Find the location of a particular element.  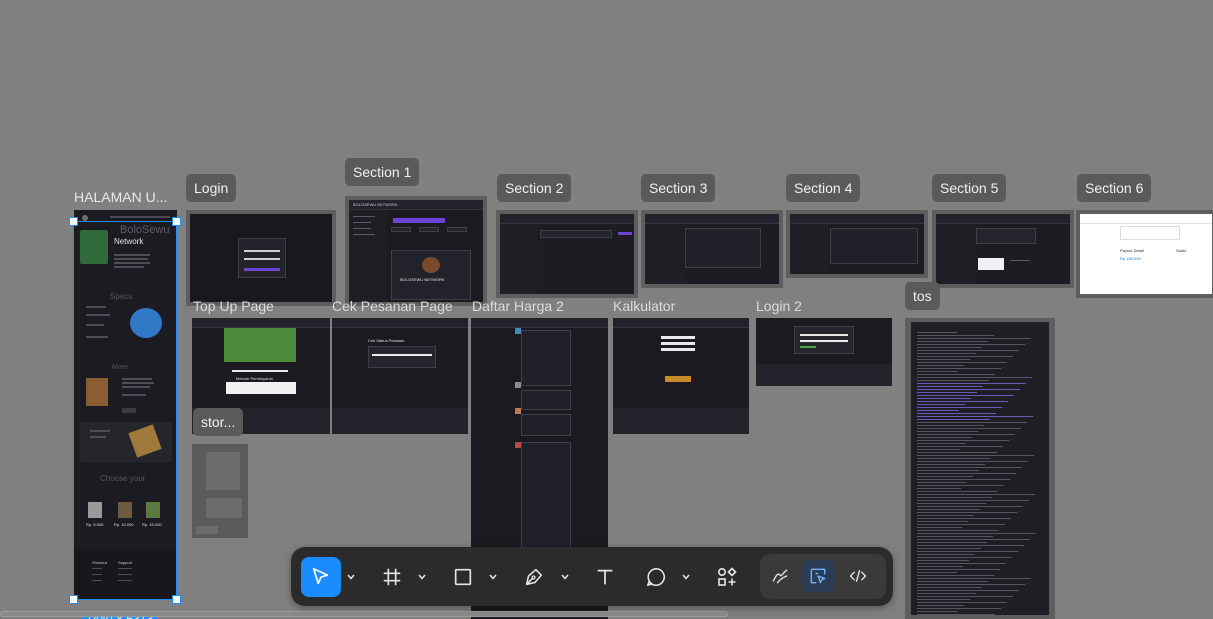

shape-tool-button is located at coordinates (463, 577).